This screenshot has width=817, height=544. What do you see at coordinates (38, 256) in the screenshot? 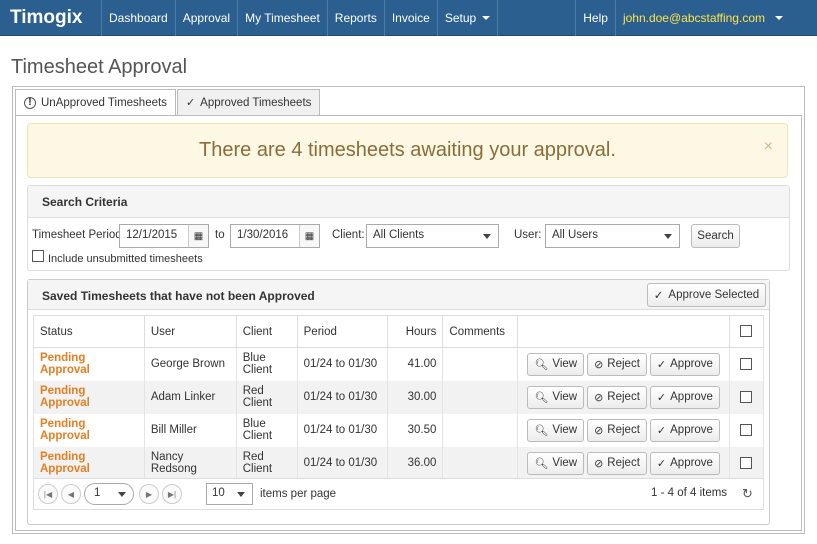
I see `include-unsubmitted-checkbox` at bounding box center [38, 256].